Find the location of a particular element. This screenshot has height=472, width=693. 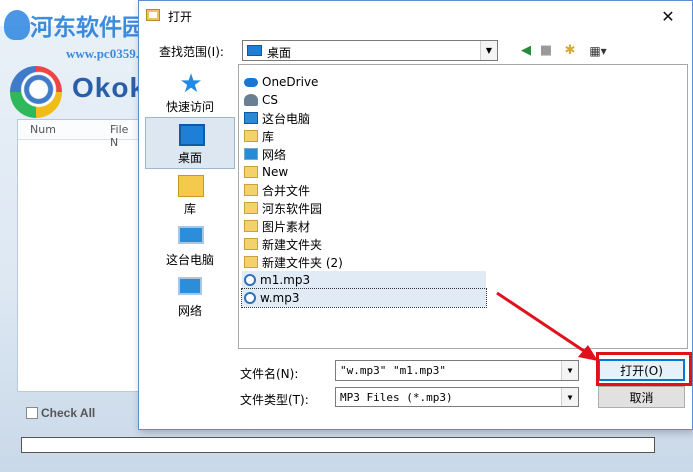

watermark-title: 河东软件园 is located at coordinates (87, 28).